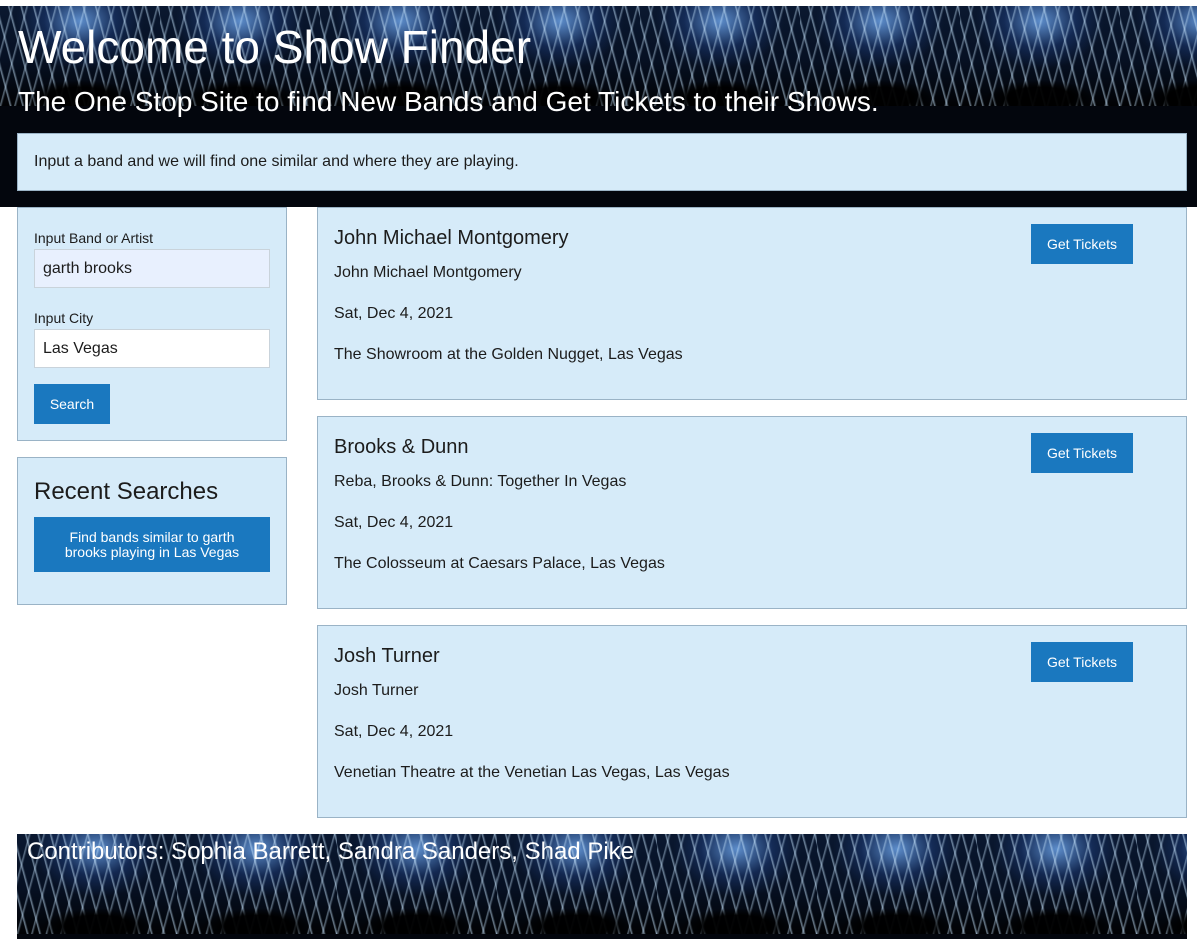  I want to click on result-event-name: Reba, Brooks & Dunn: Together In Vegas, so click(480, 481).